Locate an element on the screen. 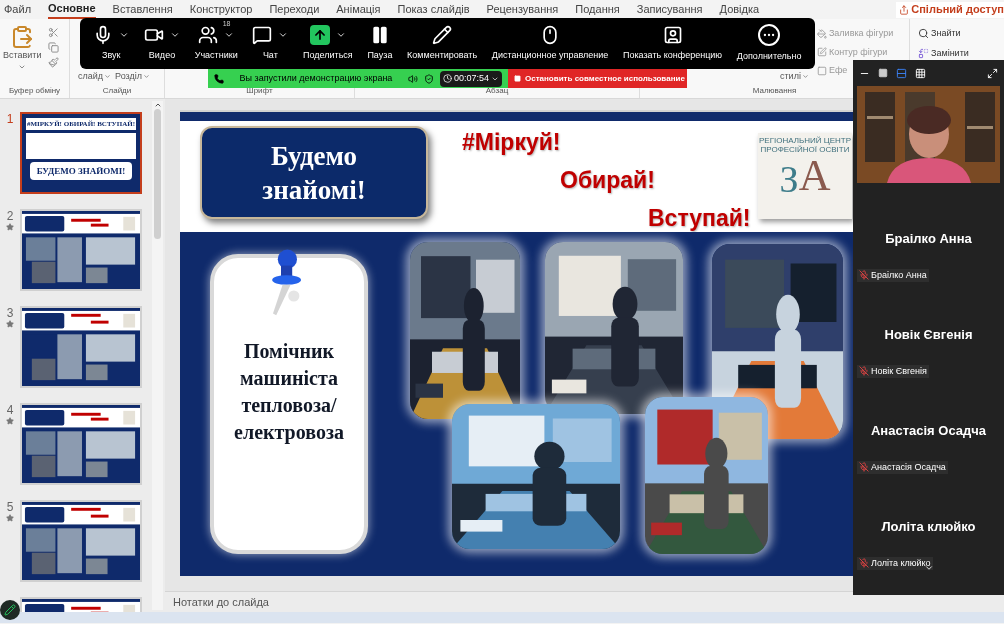 The height and width of the screenshot is (624, 1004). format-painter-icon is located at coordinates (53, 62).